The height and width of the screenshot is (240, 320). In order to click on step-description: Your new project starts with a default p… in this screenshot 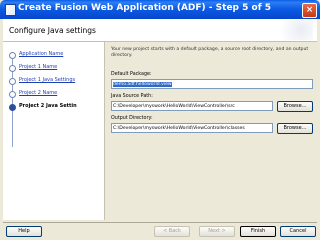, I will do `click(210, 52)`.